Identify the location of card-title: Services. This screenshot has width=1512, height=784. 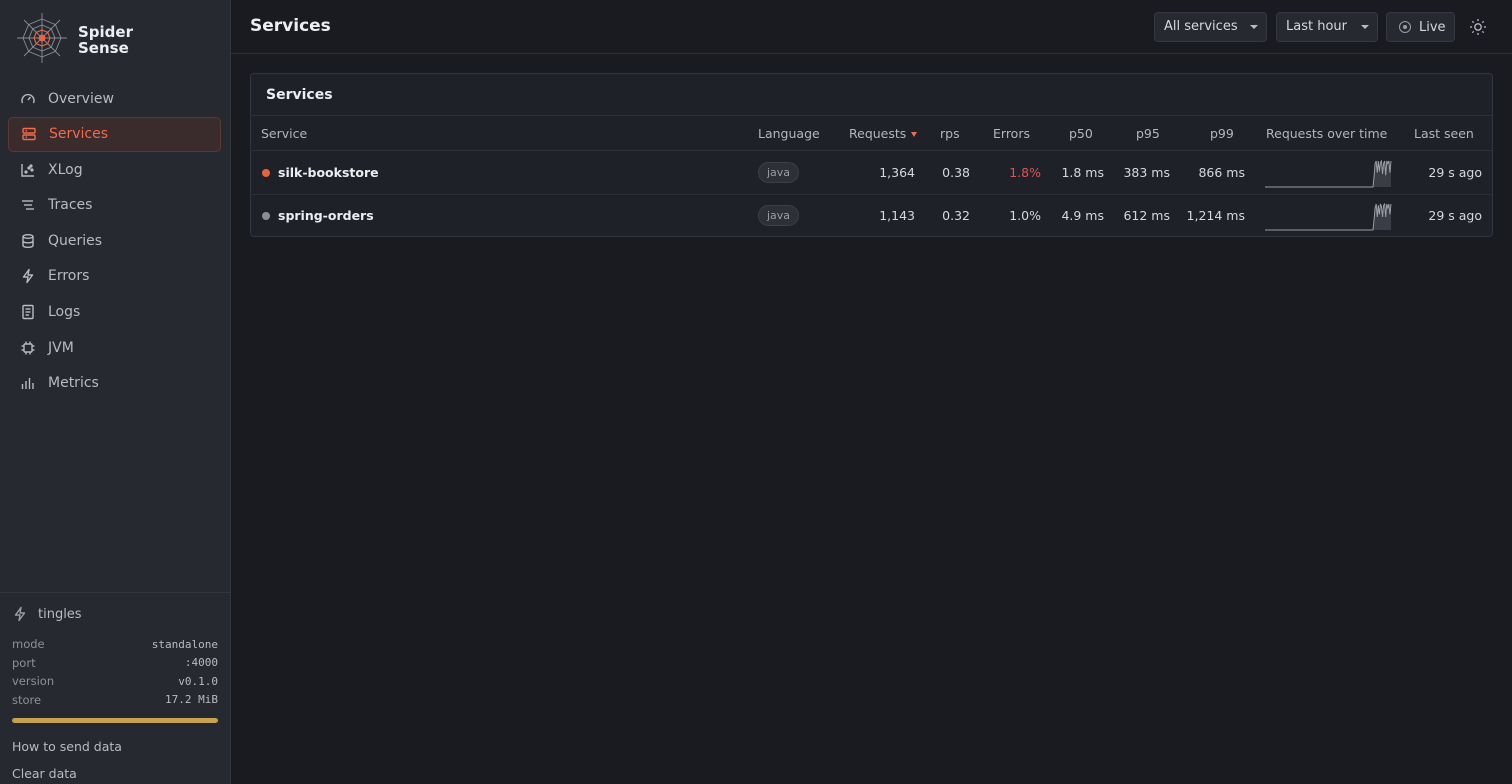
(299, 95).